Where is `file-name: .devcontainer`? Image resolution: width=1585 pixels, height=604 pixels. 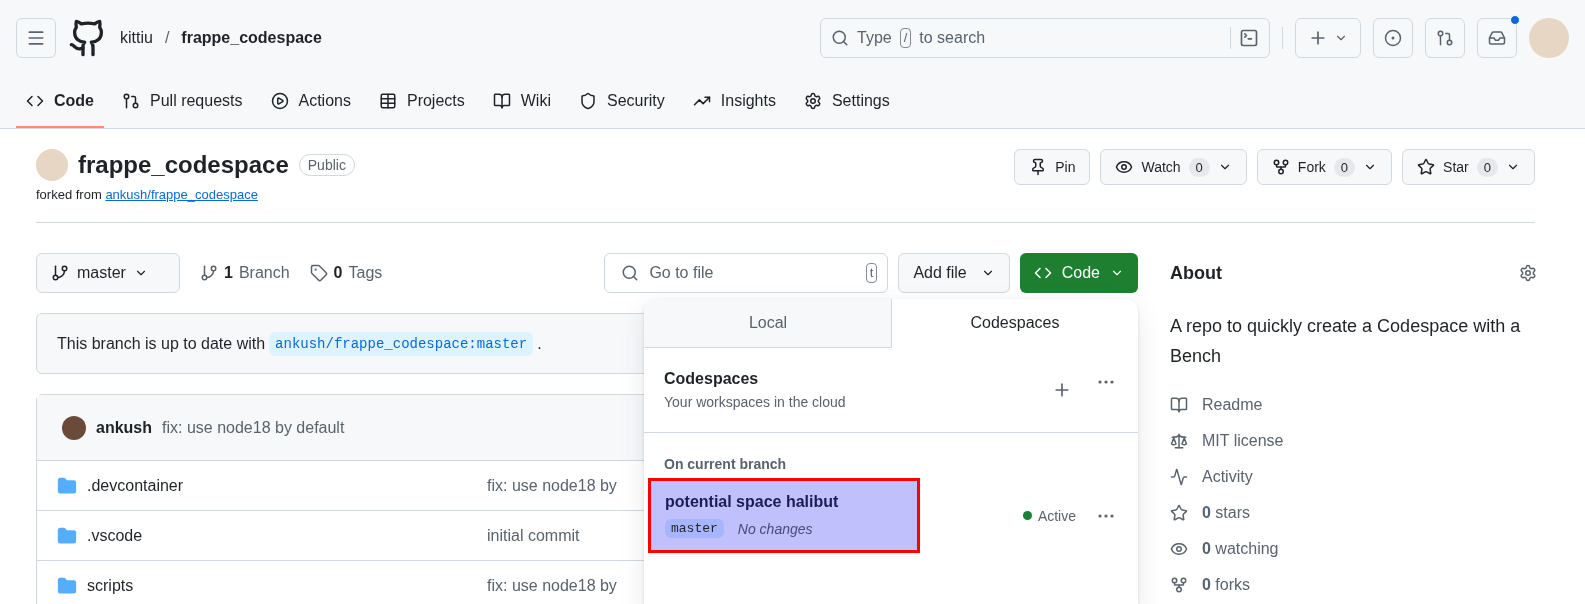 file-name: .devcontainer is located at coordinates (287, 485).